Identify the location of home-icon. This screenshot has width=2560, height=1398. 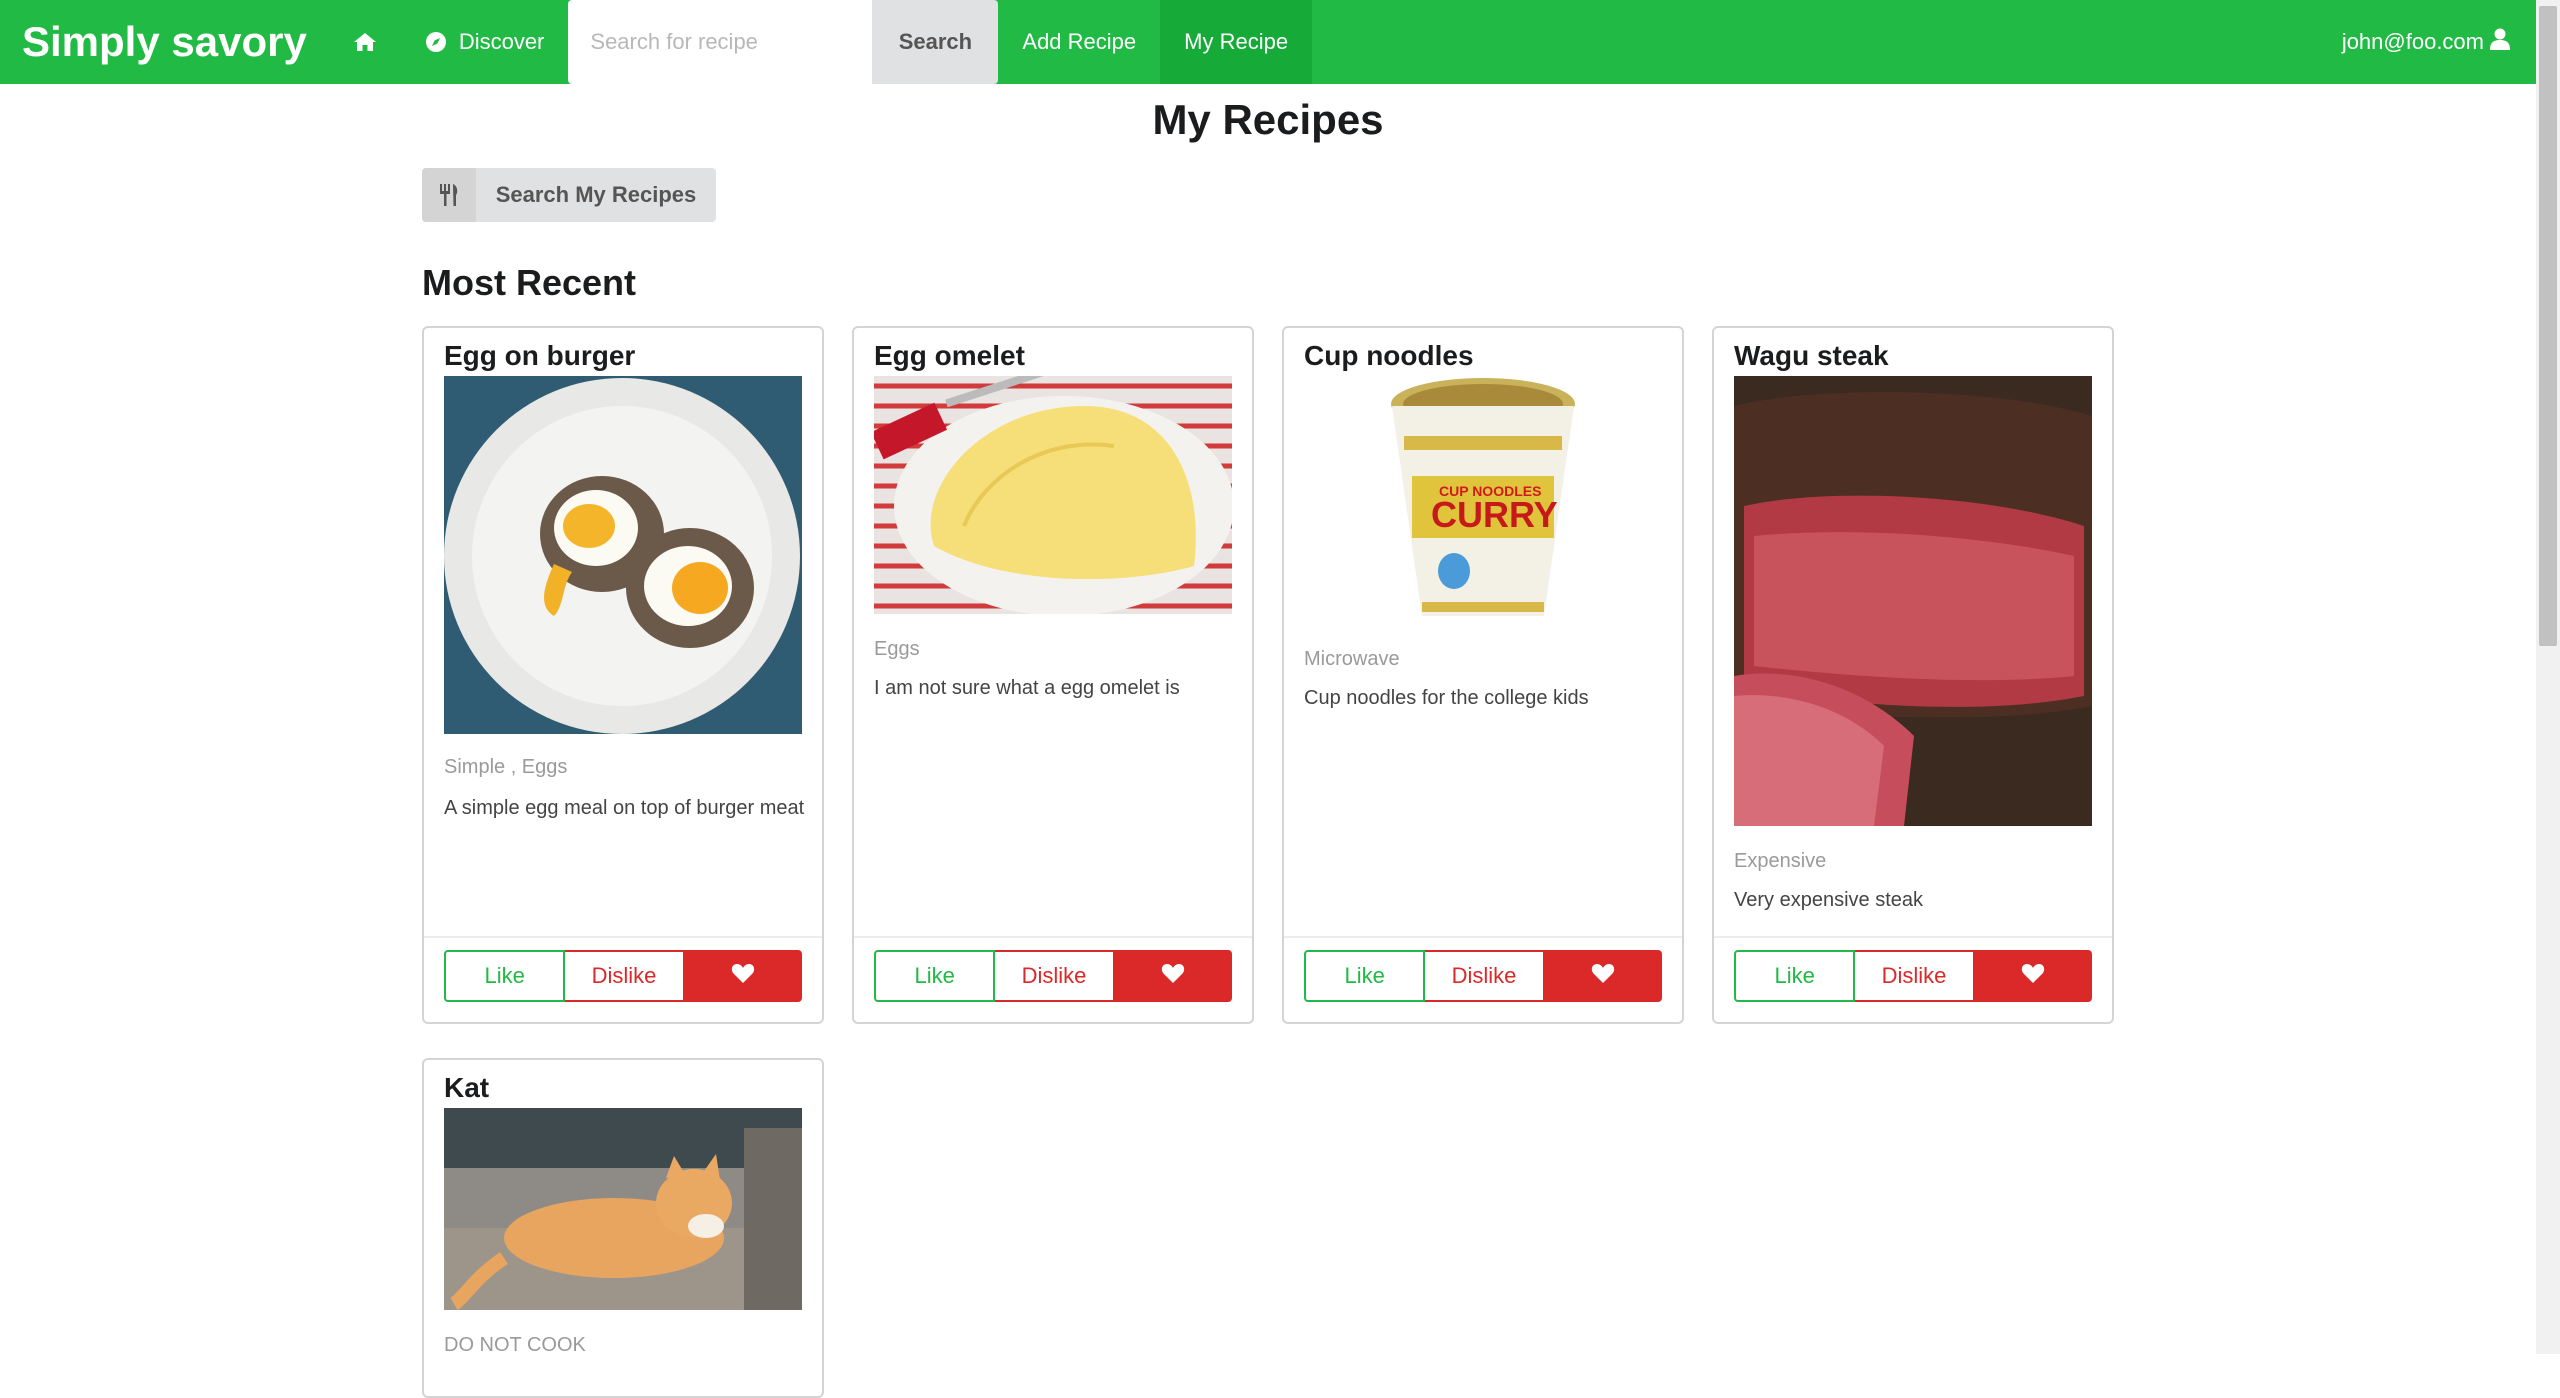
(365, 42).